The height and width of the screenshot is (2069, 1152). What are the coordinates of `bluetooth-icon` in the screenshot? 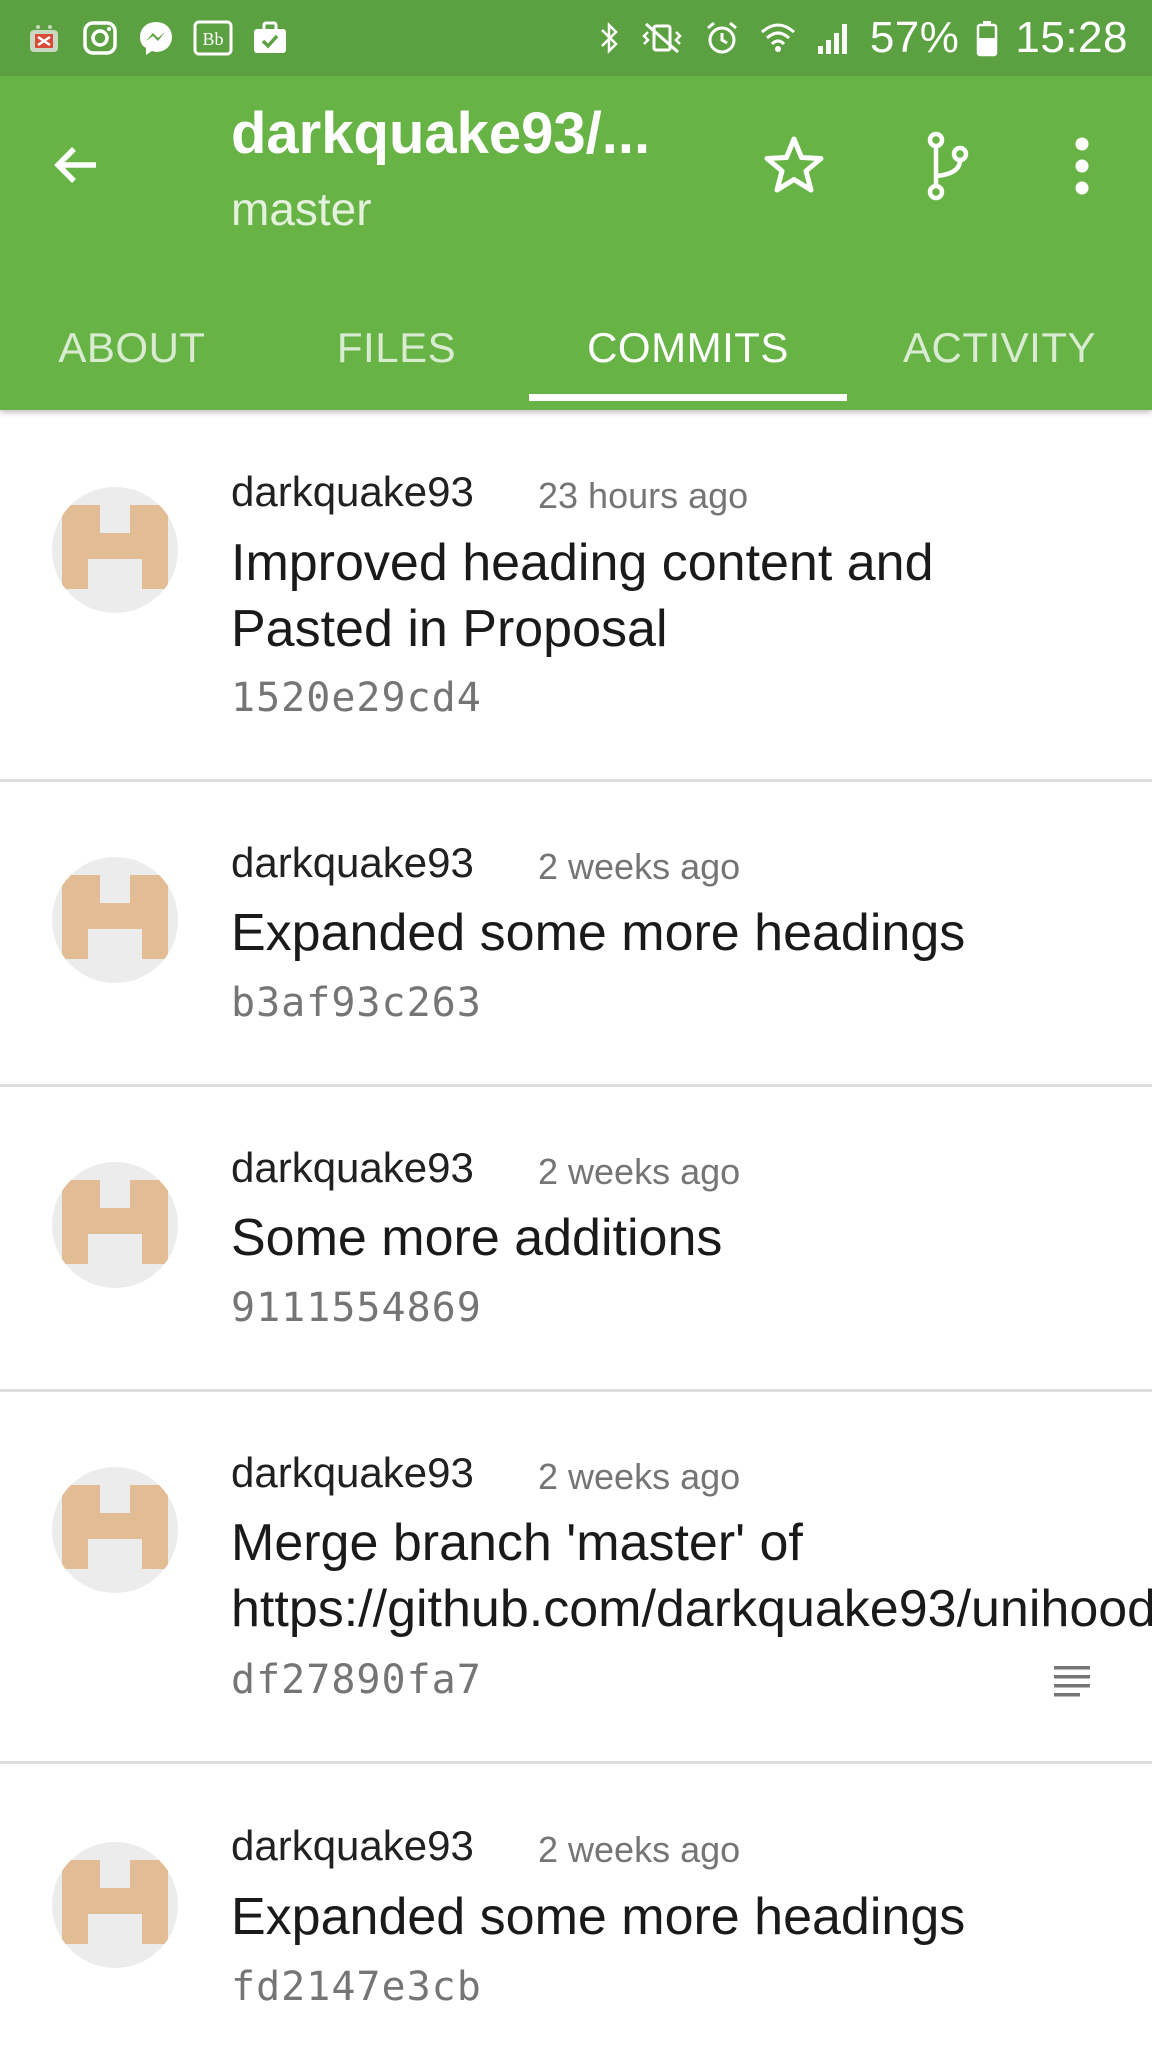 It's located at (609, 38).